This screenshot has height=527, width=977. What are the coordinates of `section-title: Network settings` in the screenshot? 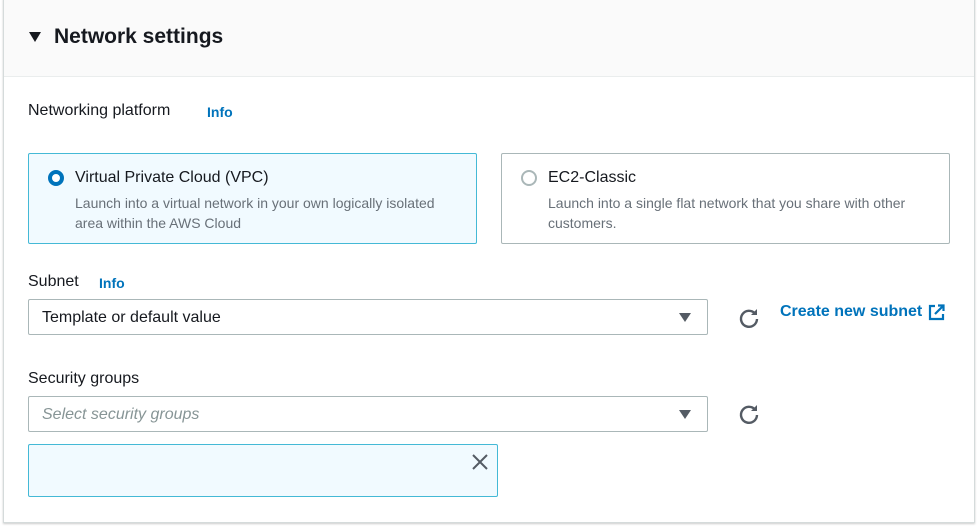 It's located at (139, 36).